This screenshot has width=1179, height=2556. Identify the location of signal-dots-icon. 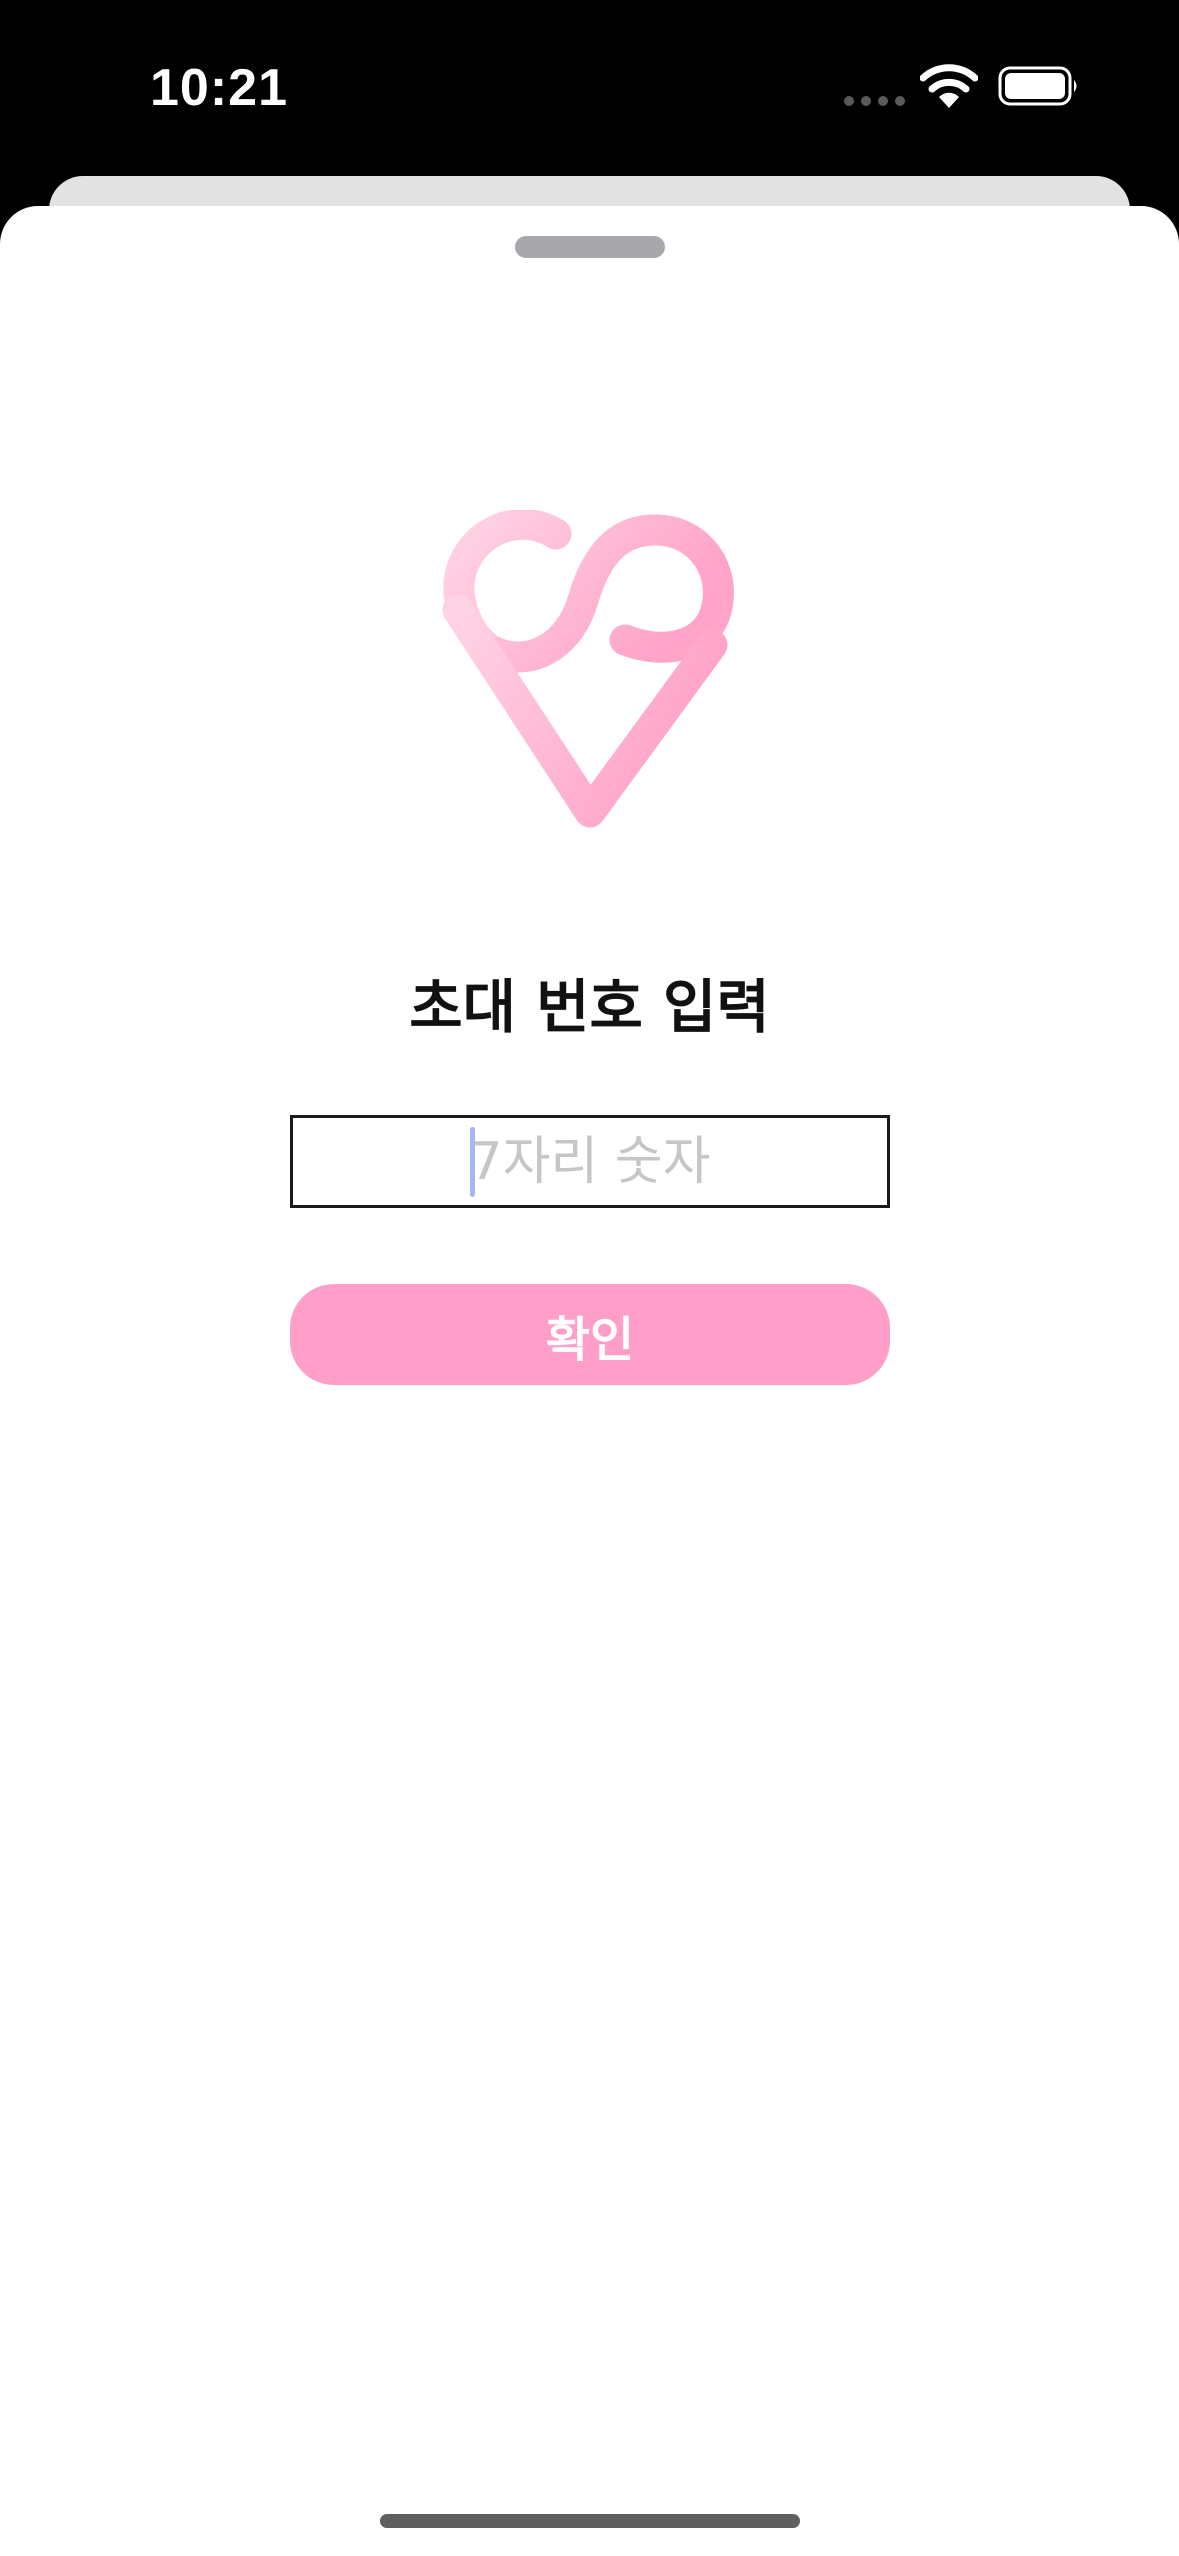
(874, 101).